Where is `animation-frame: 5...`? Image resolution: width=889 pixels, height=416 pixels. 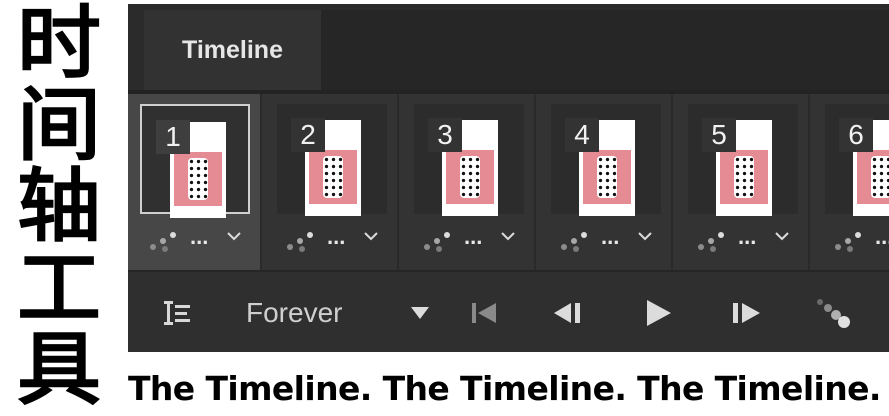
animation-frame: 5... is located at coordinates (743, 182).